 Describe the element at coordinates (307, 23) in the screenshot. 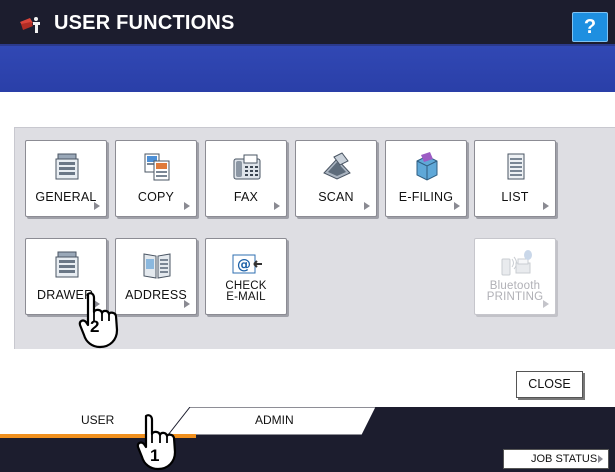

I see `title-bar: USER FUNCTIONS ?` at that location.